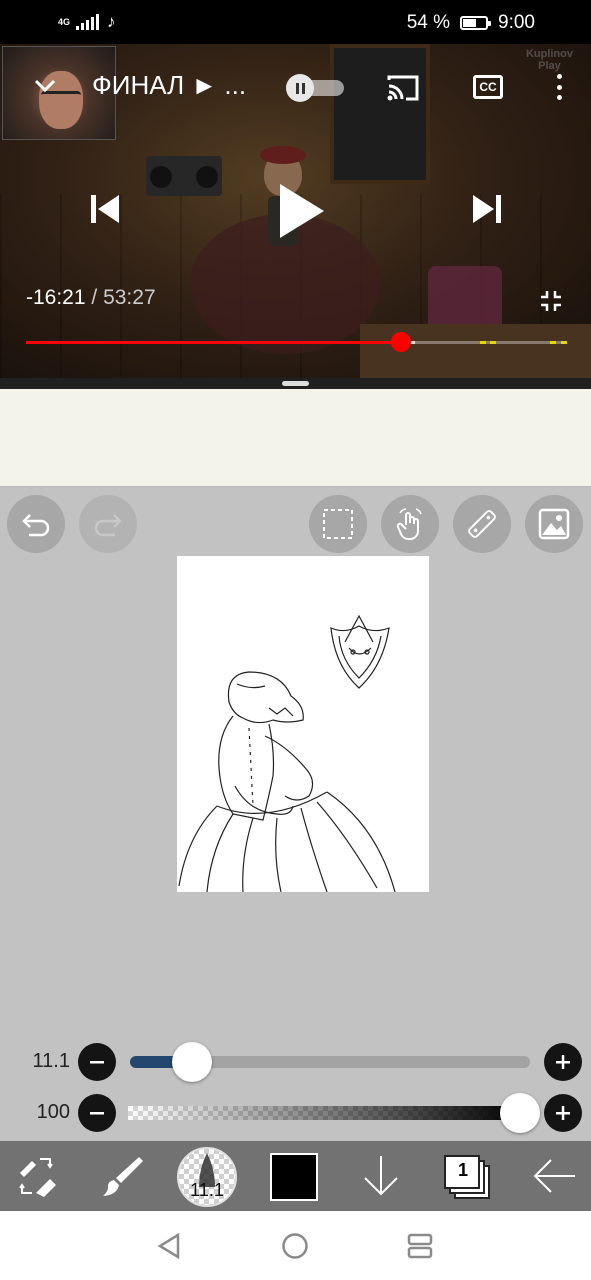 The height and width of the screenshot is (1280, 591). What do you see at coordinates (45, 85) in the screenshot?
I see `chevron-down-icon` at bounding box center [45, 85].